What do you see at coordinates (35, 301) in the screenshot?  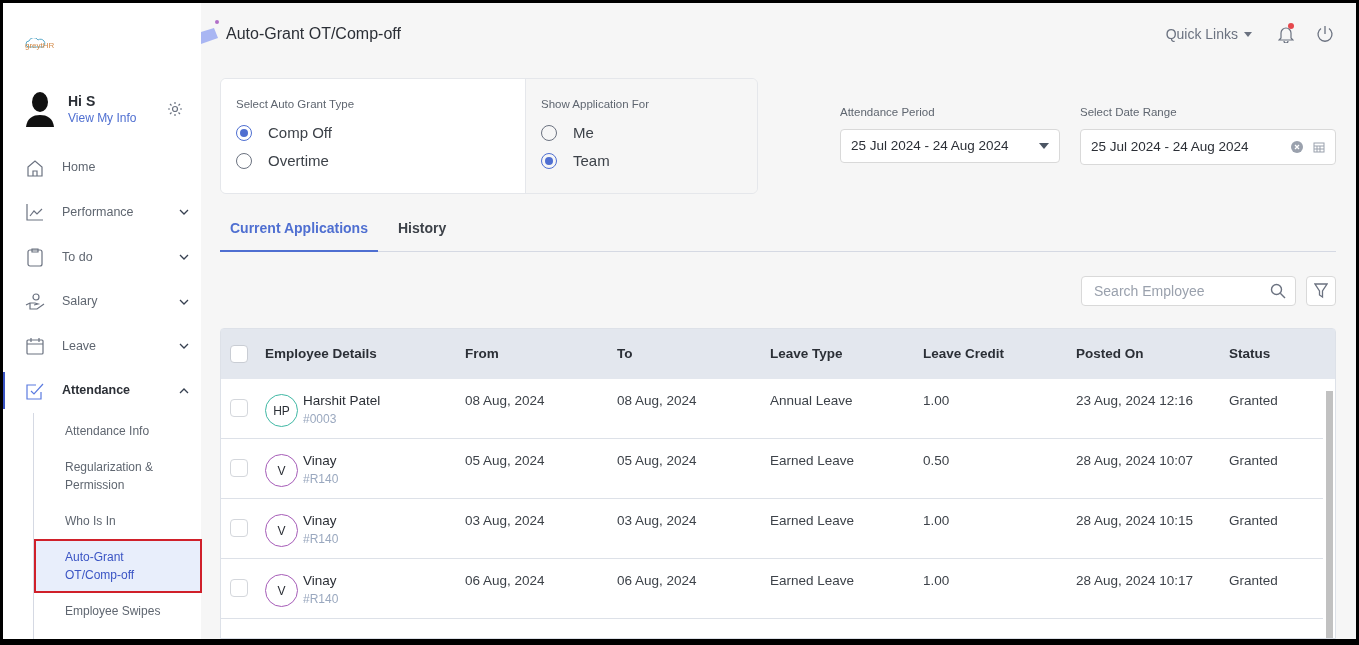 I see `hand-icon` at bounding box center [35, 301].